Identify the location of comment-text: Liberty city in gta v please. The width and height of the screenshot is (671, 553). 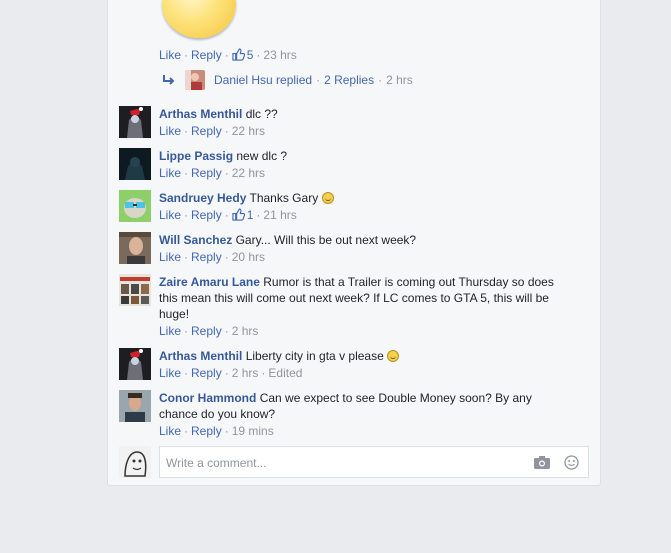
(314, 356).